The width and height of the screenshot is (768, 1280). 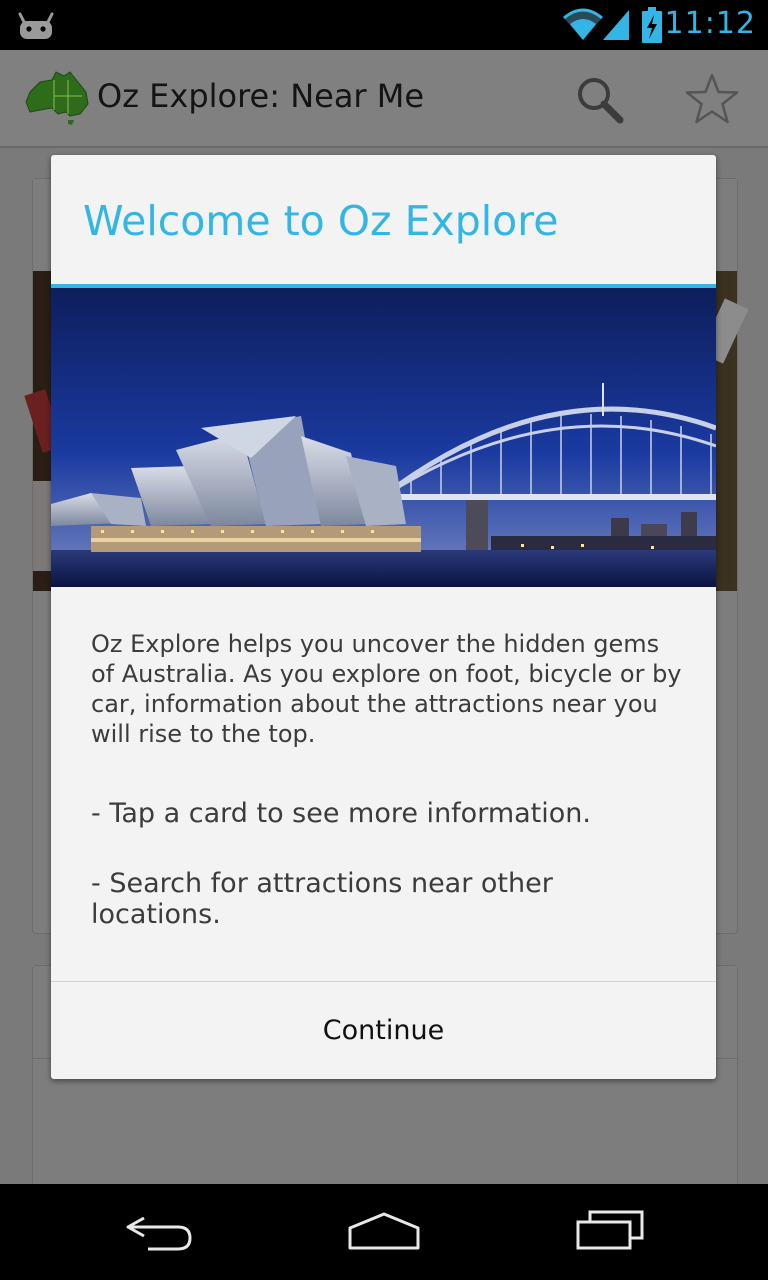 I want to click on search-icon, so click(x=600, y=100).